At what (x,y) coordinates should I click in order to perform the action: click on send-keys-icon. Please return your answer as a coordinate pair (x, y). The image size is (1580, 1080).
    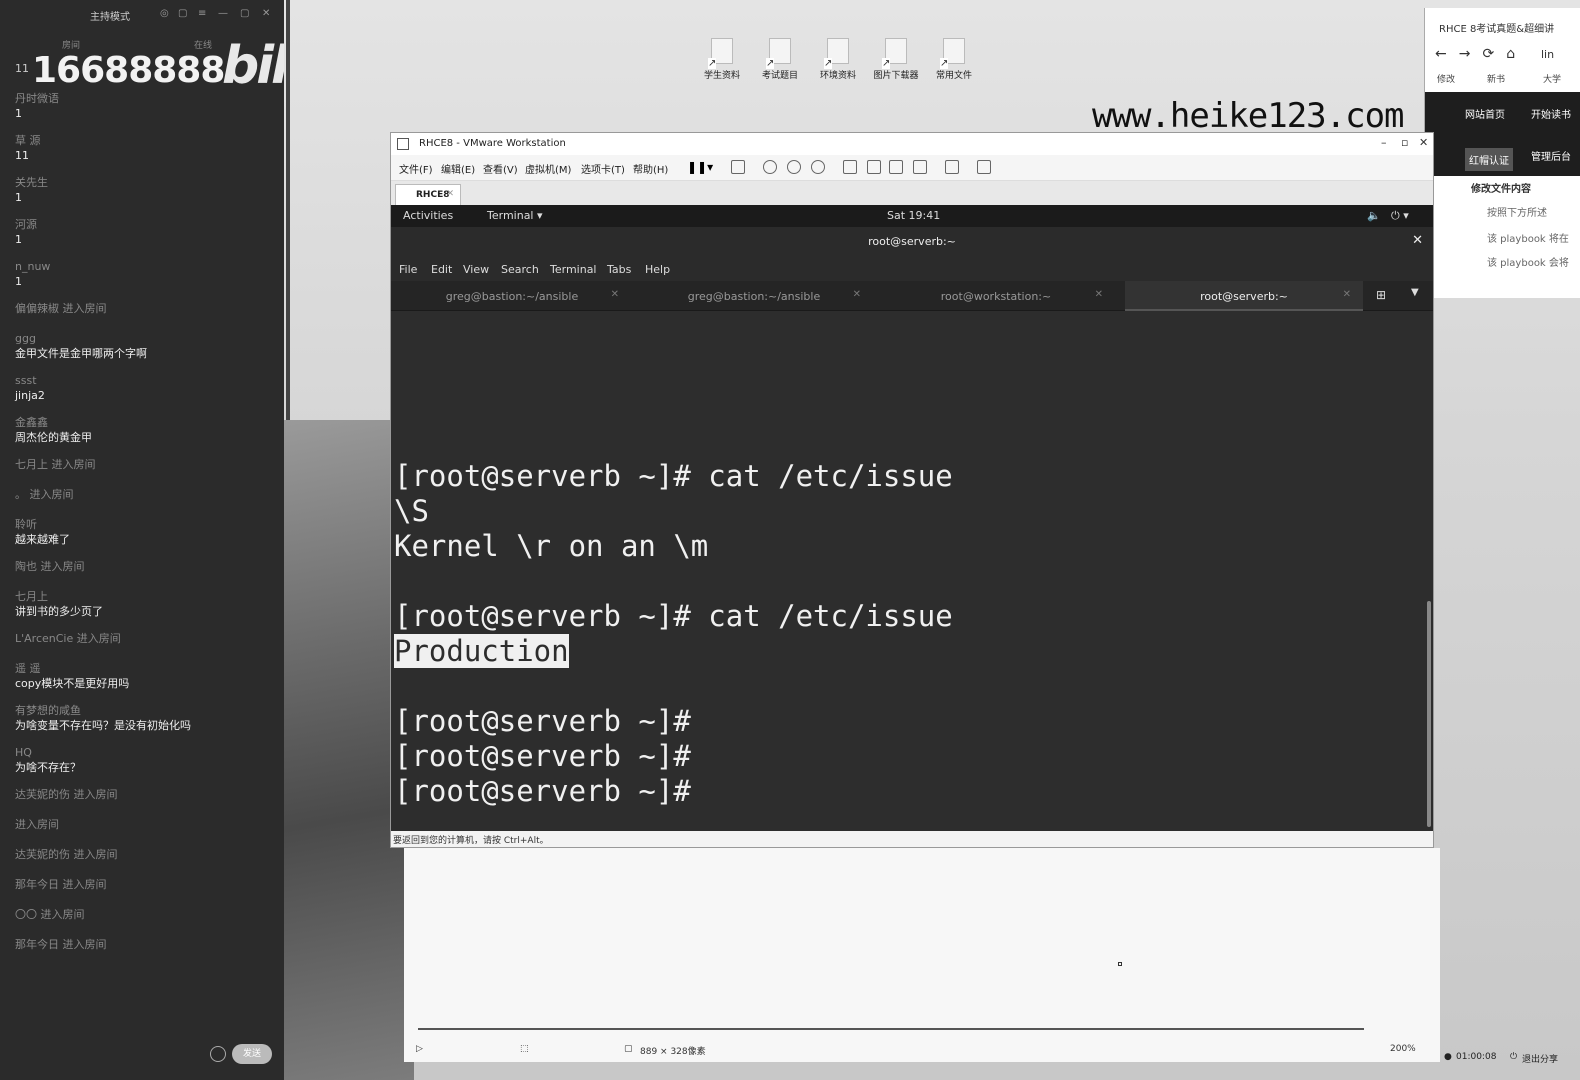
    Looking at the image, I should click on (738, 167).